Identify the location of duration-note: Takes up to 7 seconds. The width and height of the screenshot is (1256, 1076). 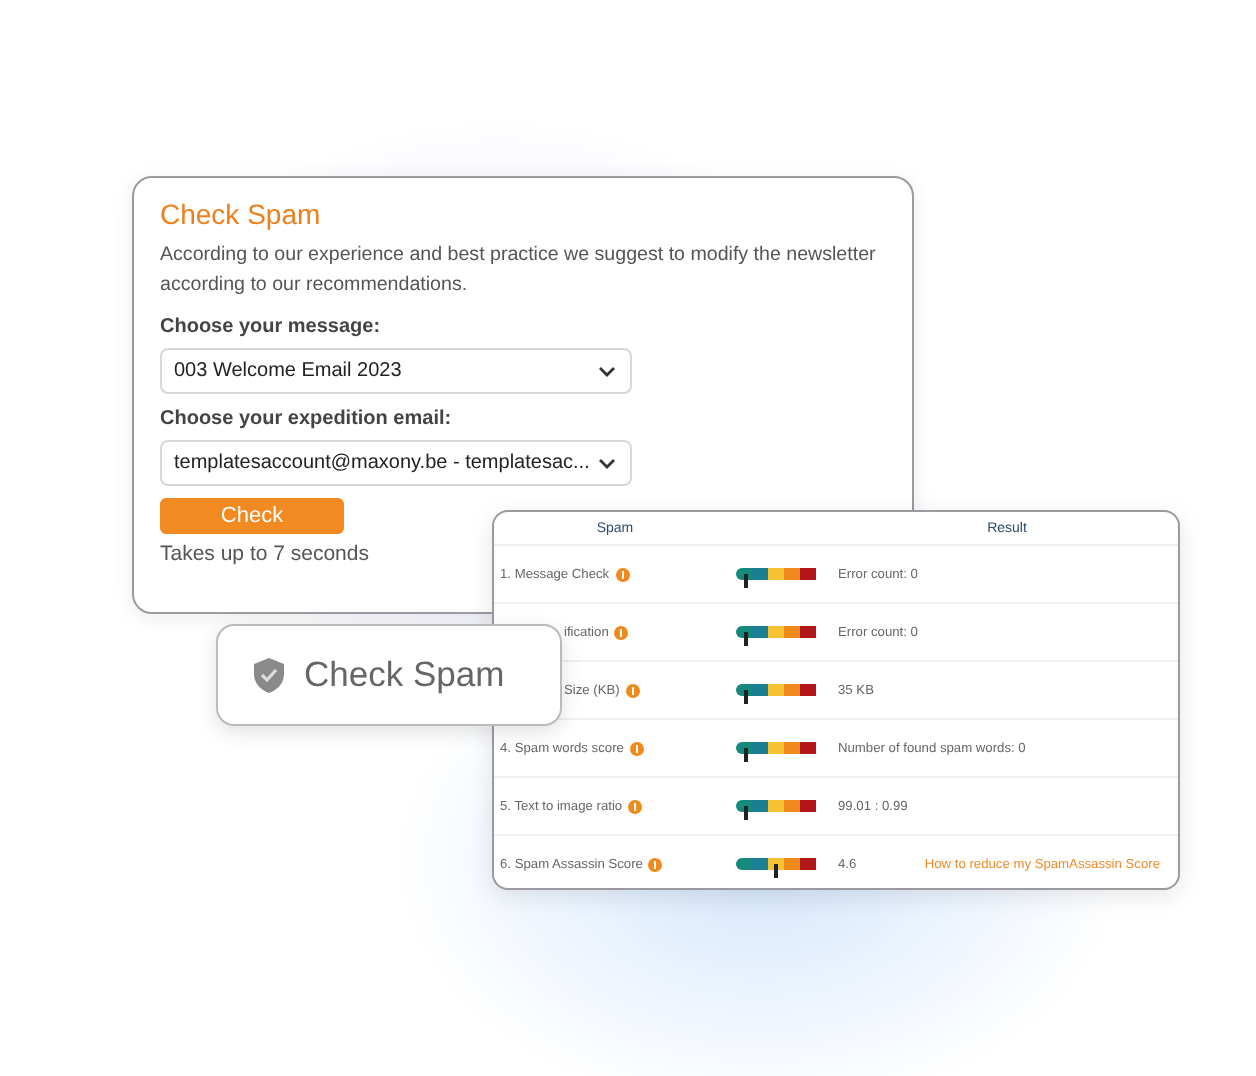
(265, 554).